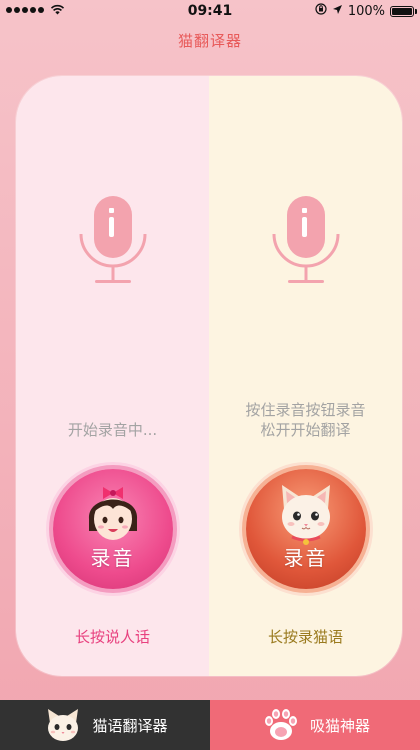  Describe the element at coordinates (210, 11) in the screenshot. I see `status-bar: 09:41 100%` at that location.